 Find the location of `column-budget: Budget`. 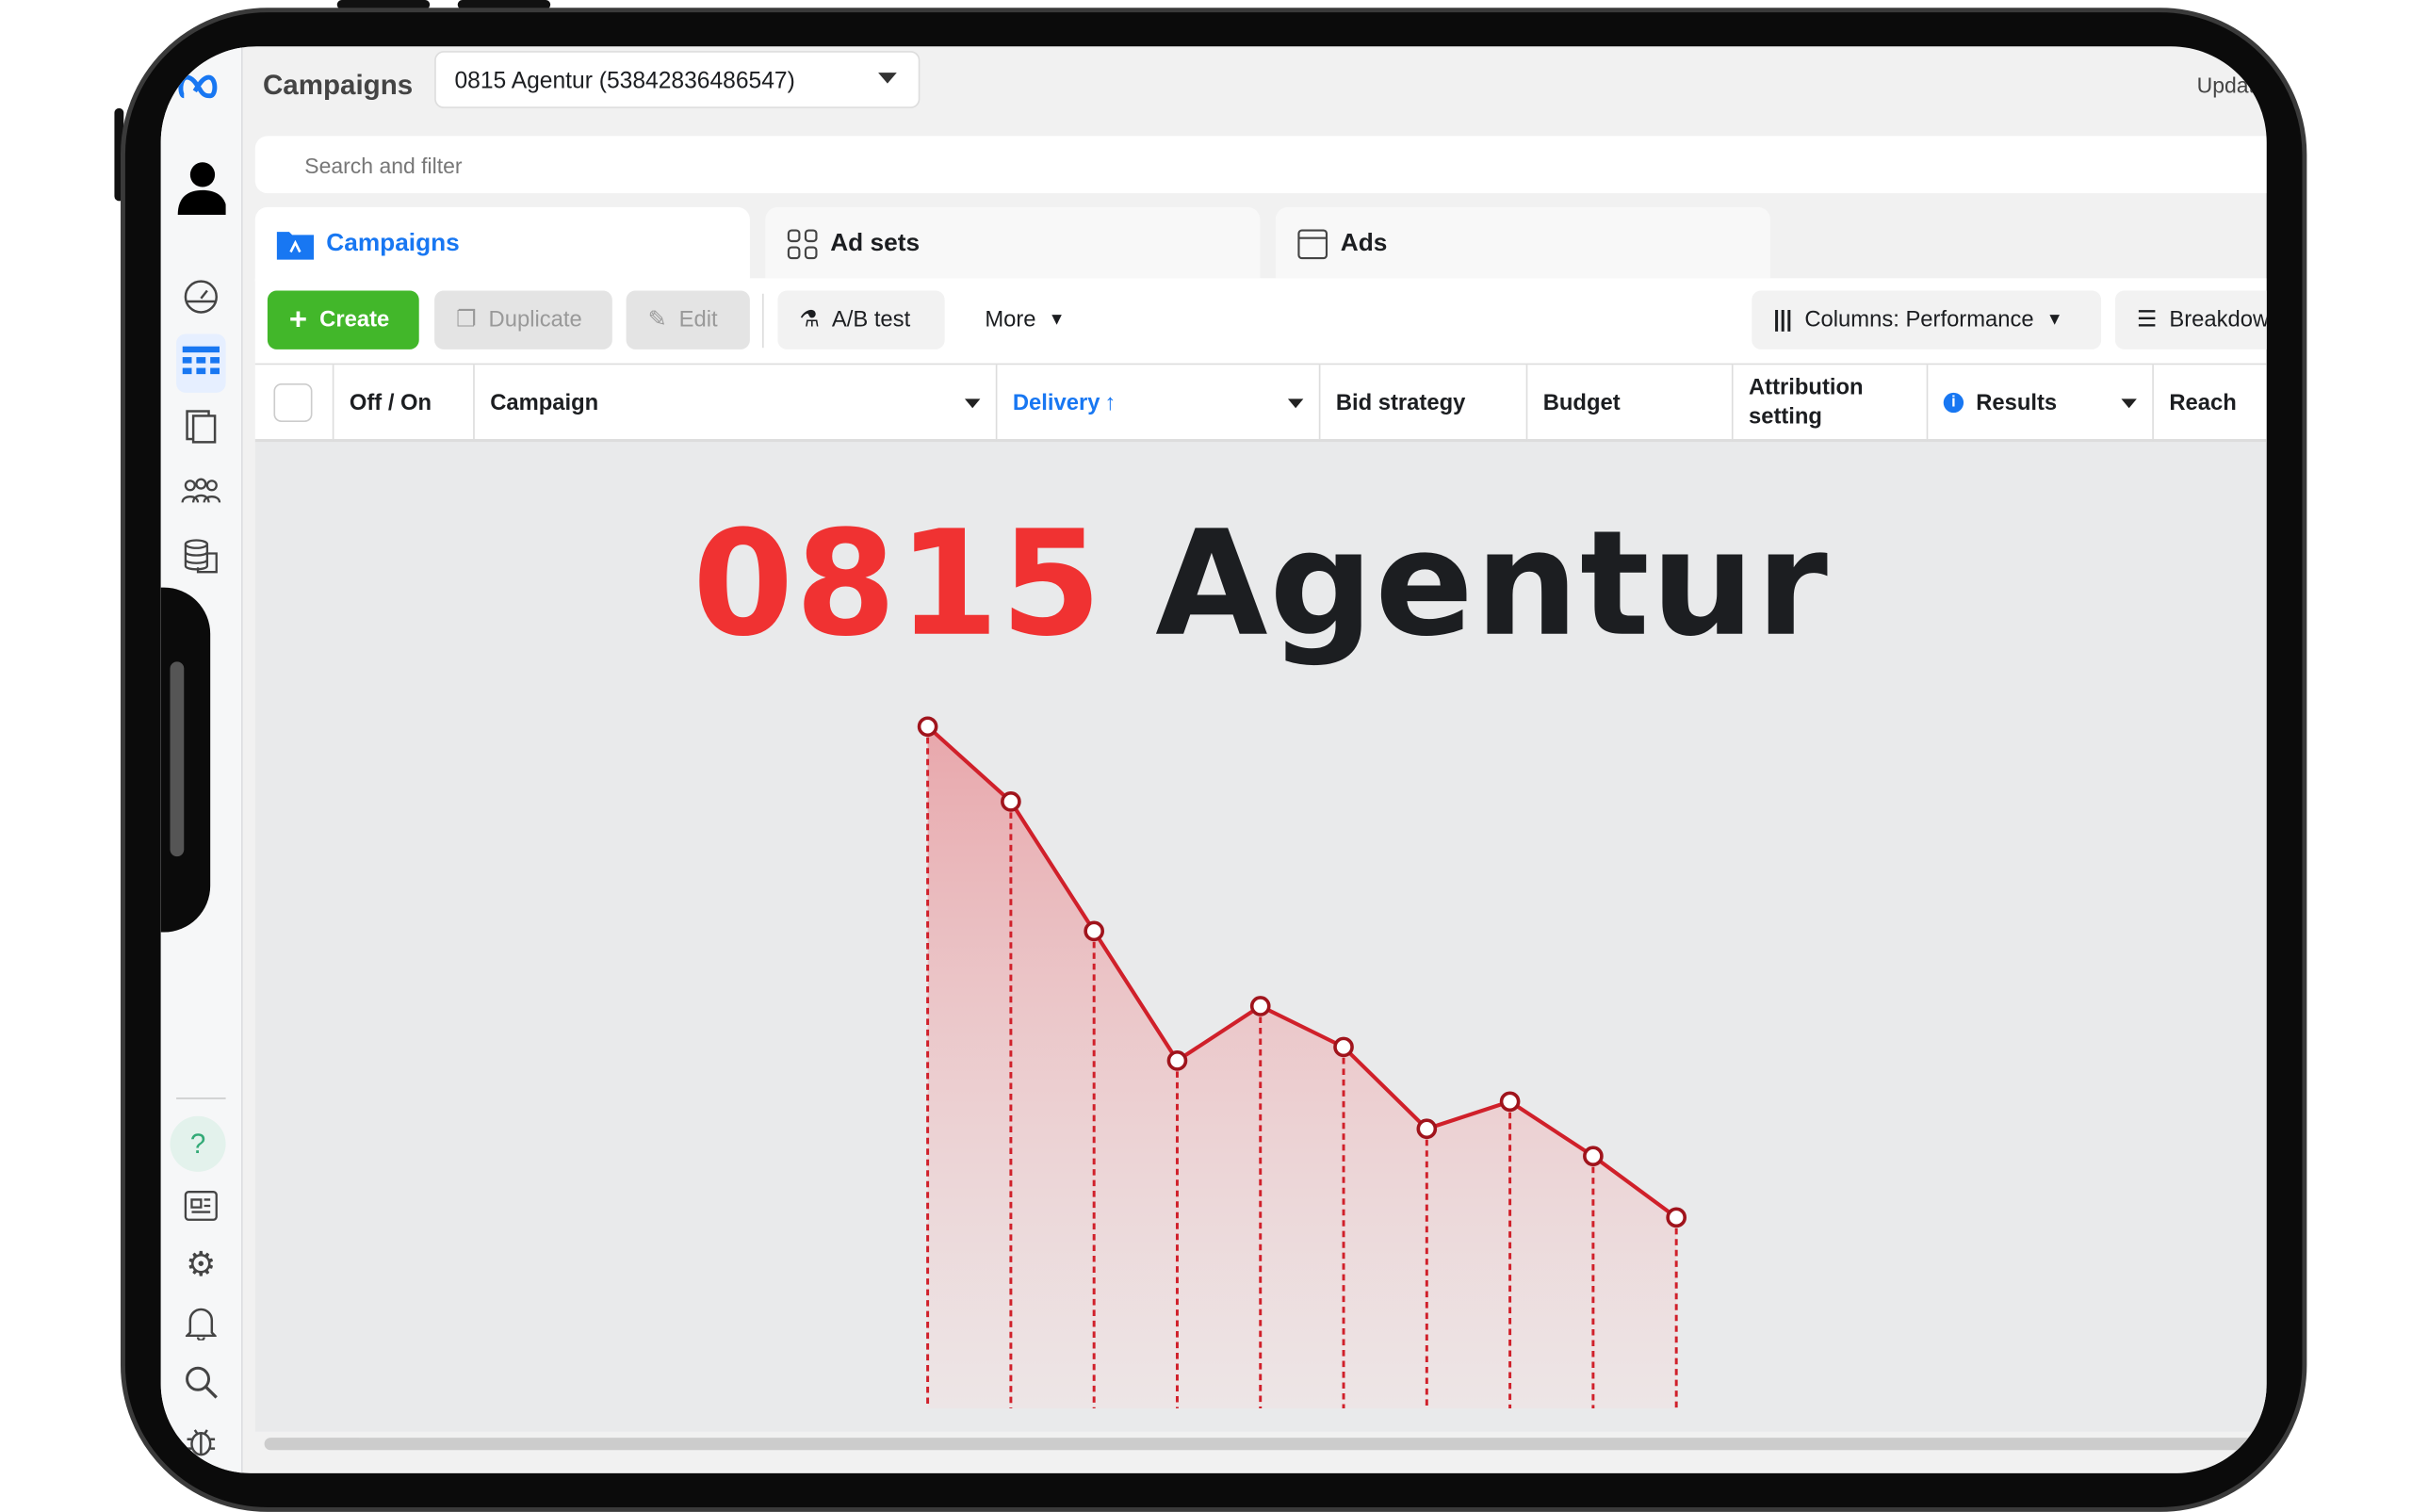

column-budget: Budget is located at coordinates (1630, 403).